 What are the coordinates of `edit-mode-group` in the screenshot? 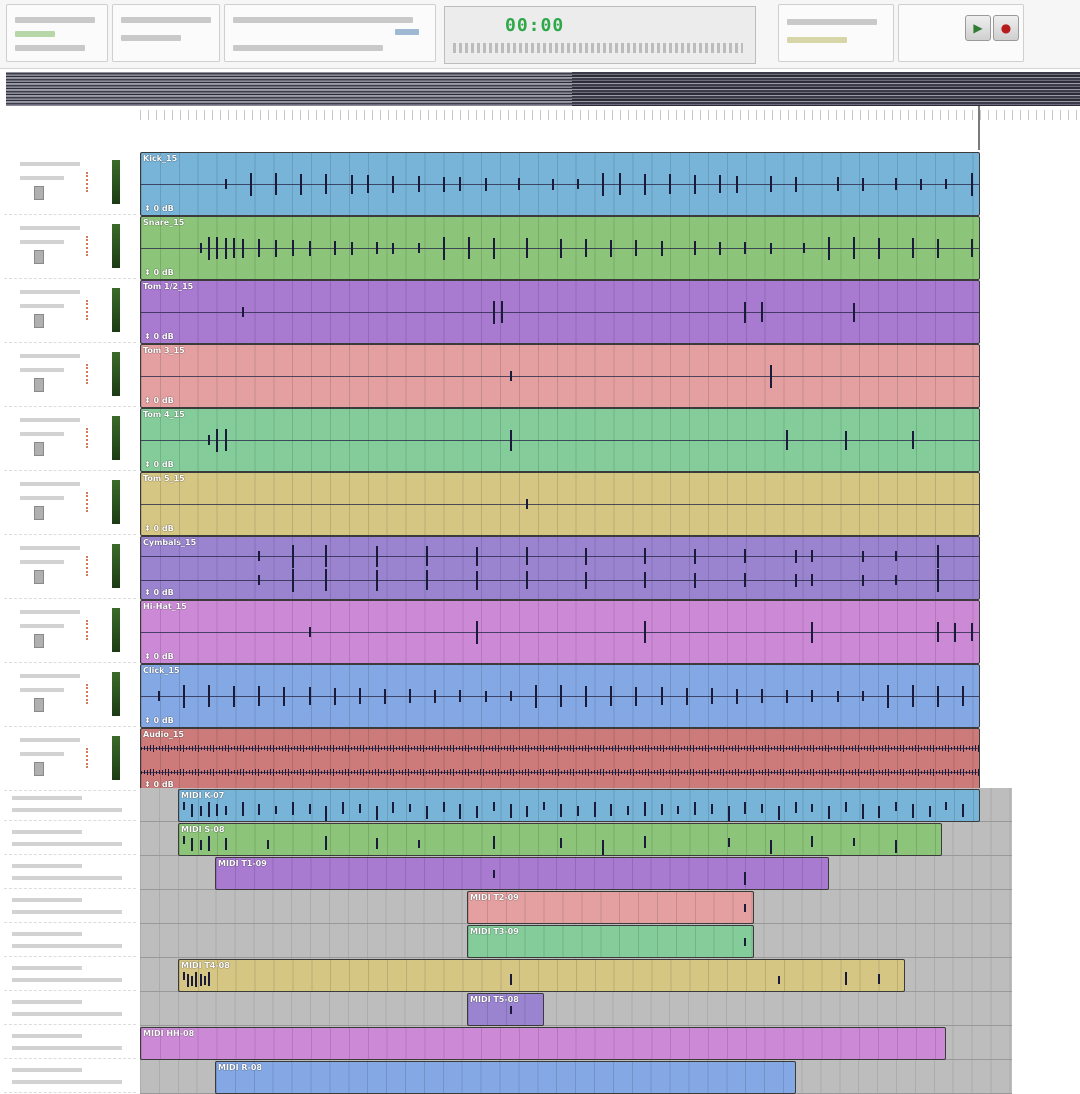 It's located at (57, 33).